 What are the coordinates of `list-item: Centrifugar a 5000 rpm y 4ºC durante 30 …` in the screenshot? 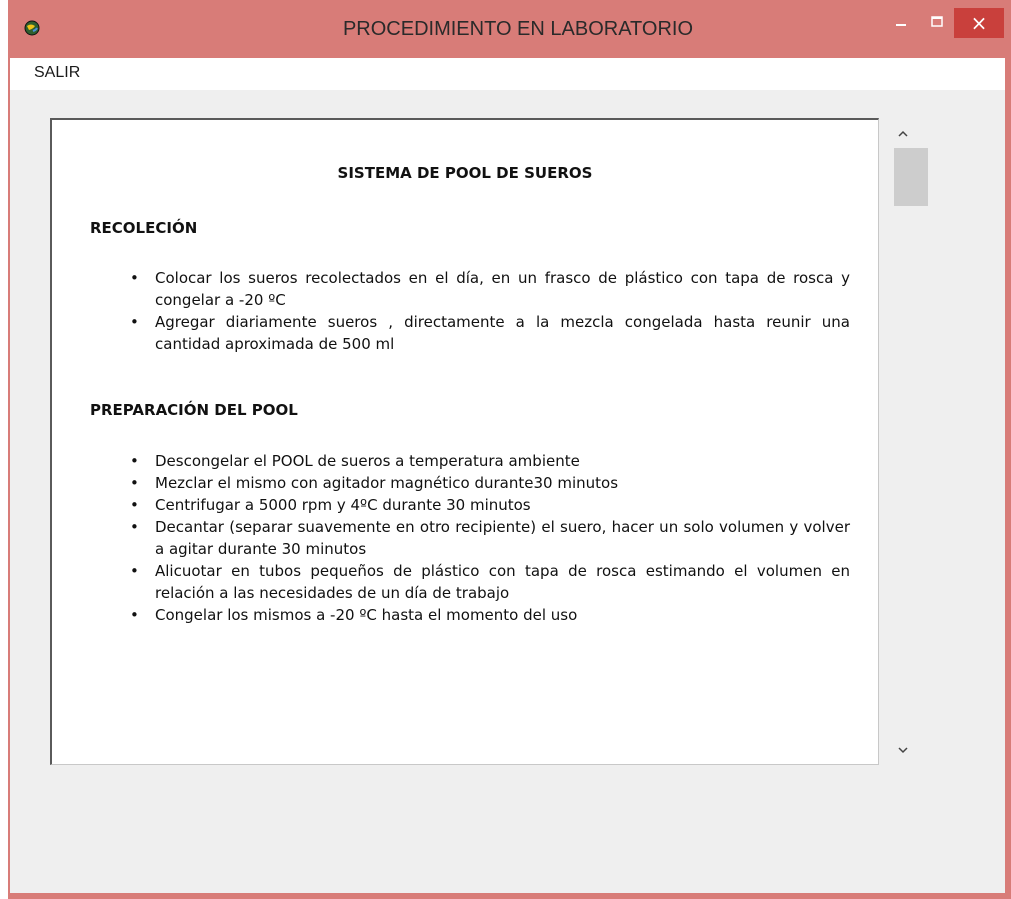 It's located at (470, 505).